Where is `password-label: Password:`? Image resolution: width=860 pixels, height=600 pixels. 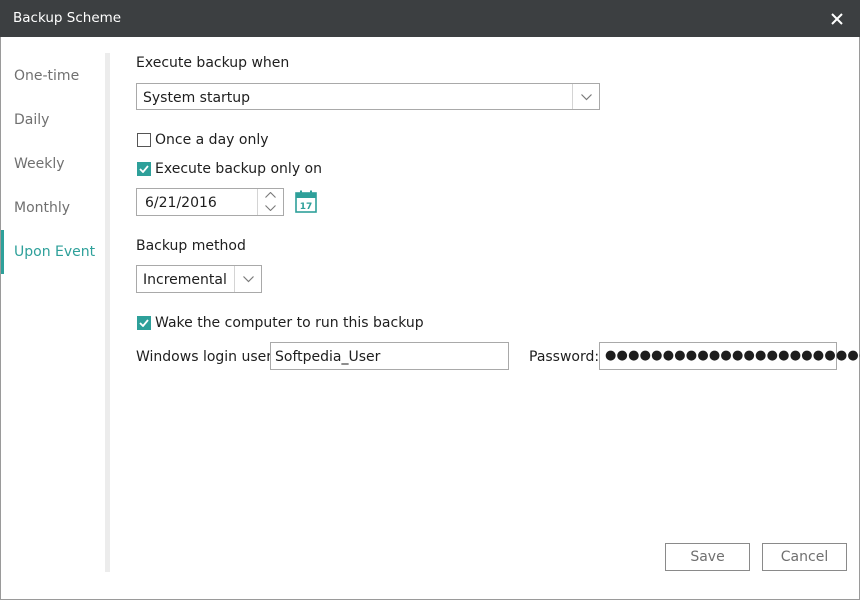
password-label: Password: is located at coordinates (564, 357).